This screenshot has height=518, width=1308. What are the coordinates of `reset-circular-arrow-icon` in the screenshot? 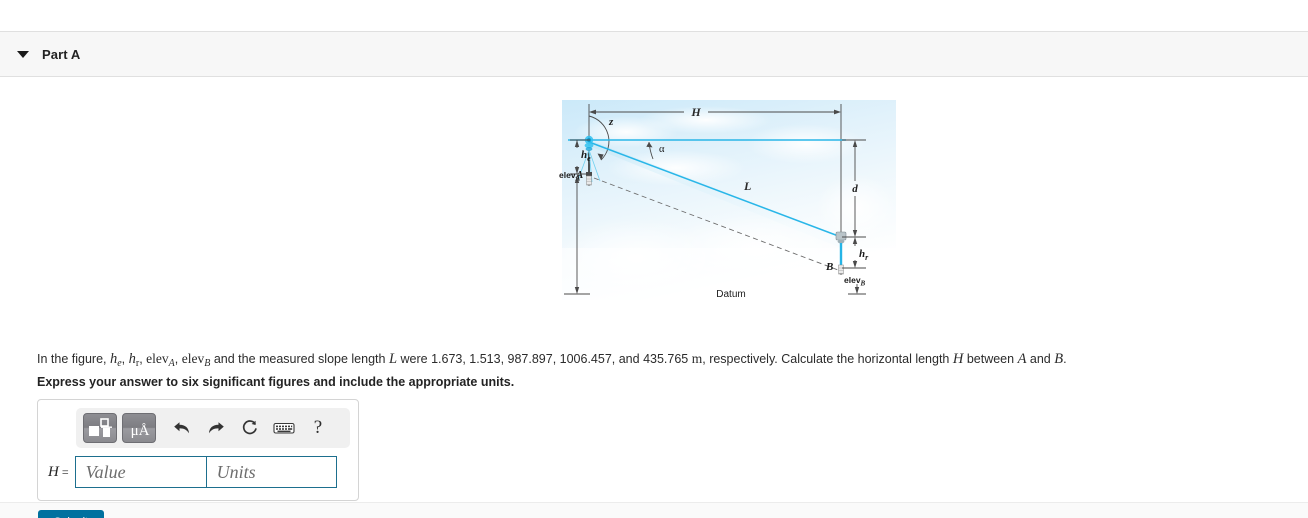 It's located at (250, 428).